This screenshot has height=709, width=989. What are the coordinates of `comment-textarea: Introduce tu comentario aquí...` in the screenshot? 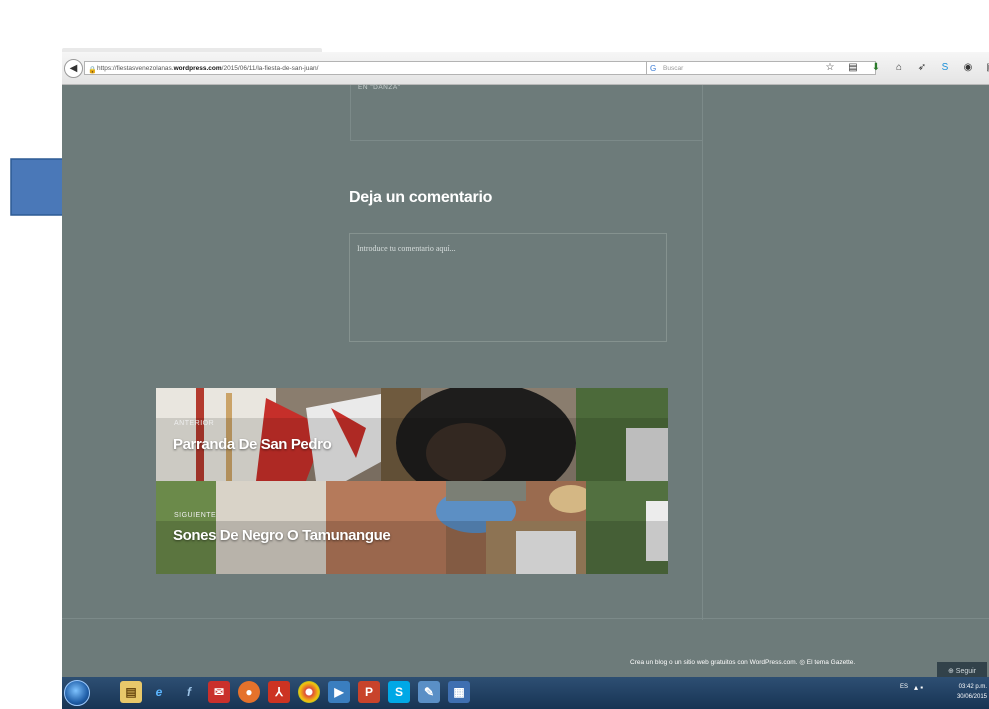 It's located at (508, 287).